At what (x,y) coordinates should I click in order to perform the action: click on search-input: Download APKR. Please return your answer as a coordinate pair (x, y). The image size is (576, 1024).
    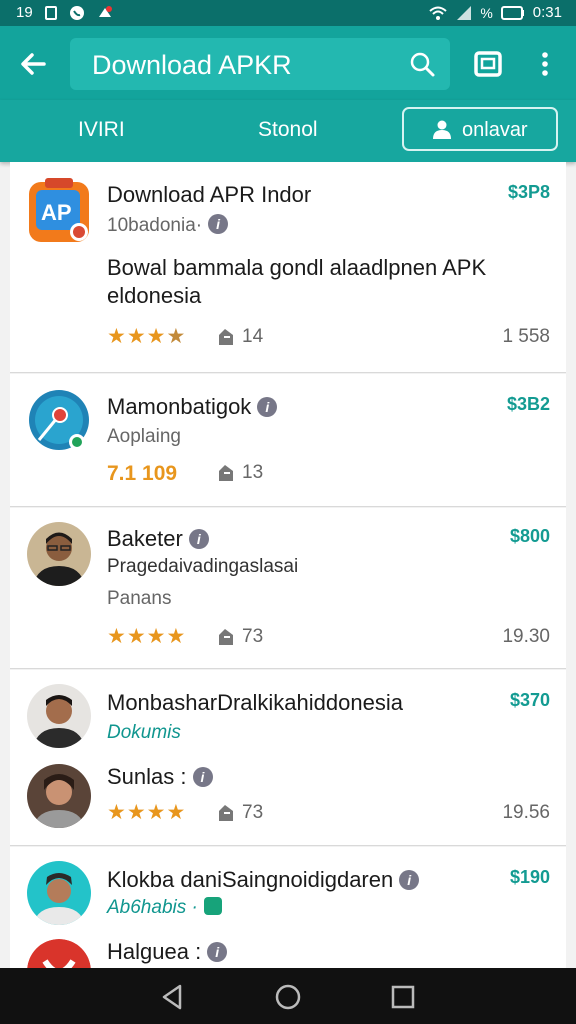
    Looking at the image, I should click on (192, 65).